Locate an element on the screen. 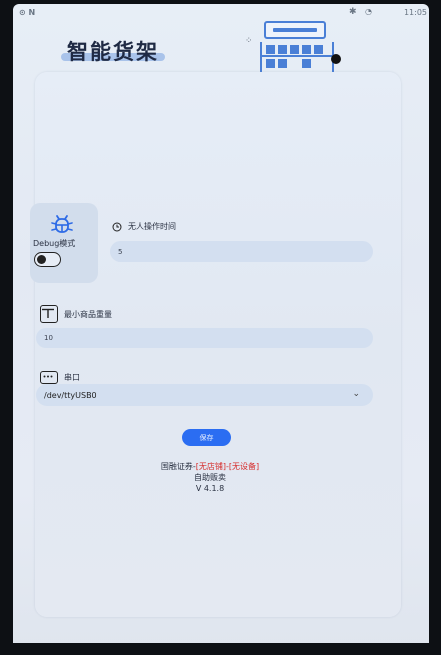 This screenshot has width=441, height=655. app-header: 智能货架 is located at coordinates (113, 51).